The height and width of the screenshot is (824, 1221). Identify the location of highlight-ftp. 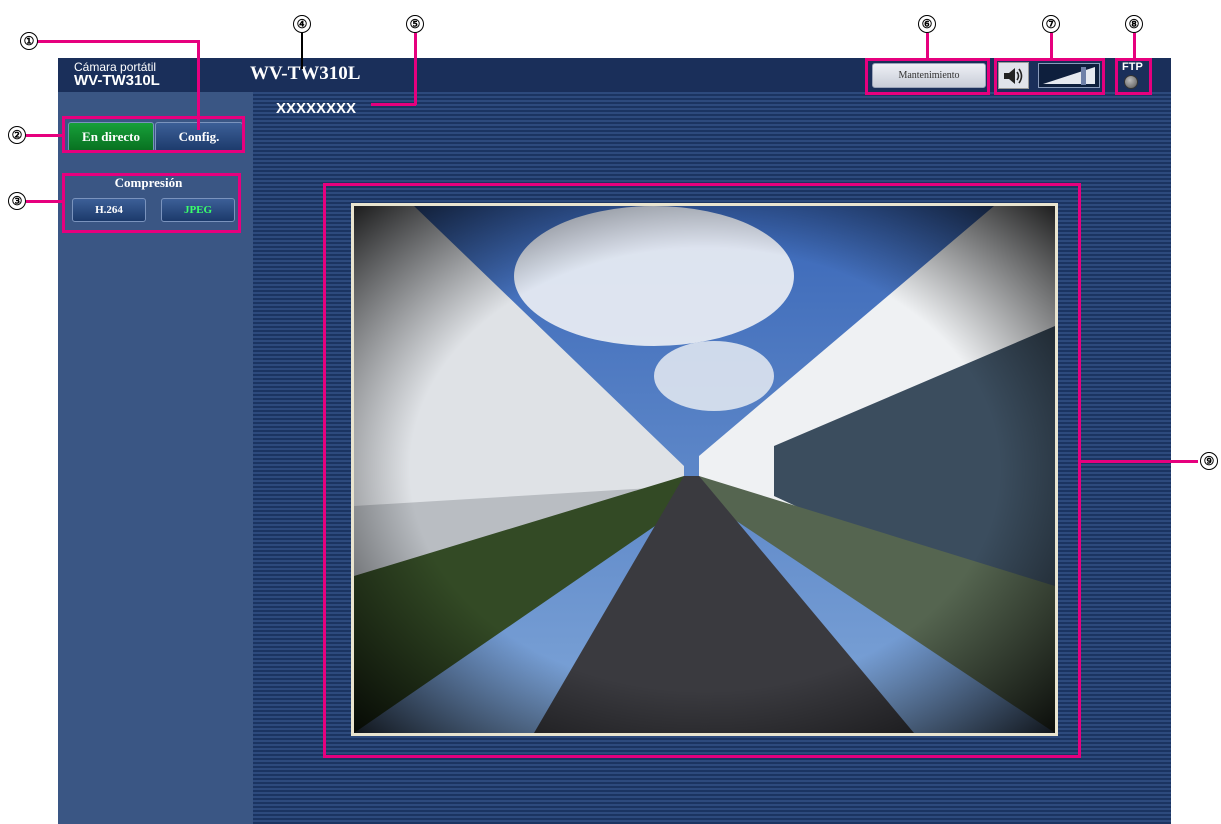
(1133, 76).